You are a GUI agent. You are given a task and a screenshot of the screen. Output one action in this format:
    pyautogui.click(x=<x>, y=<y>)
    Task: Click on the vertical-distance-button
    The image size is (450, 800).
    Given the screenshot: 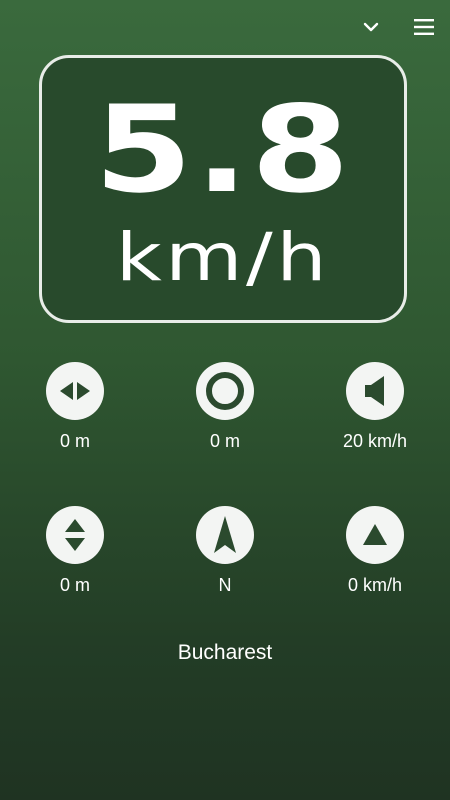 What is the action you would take?
    pyautogui.click(x=75, y=535)
    